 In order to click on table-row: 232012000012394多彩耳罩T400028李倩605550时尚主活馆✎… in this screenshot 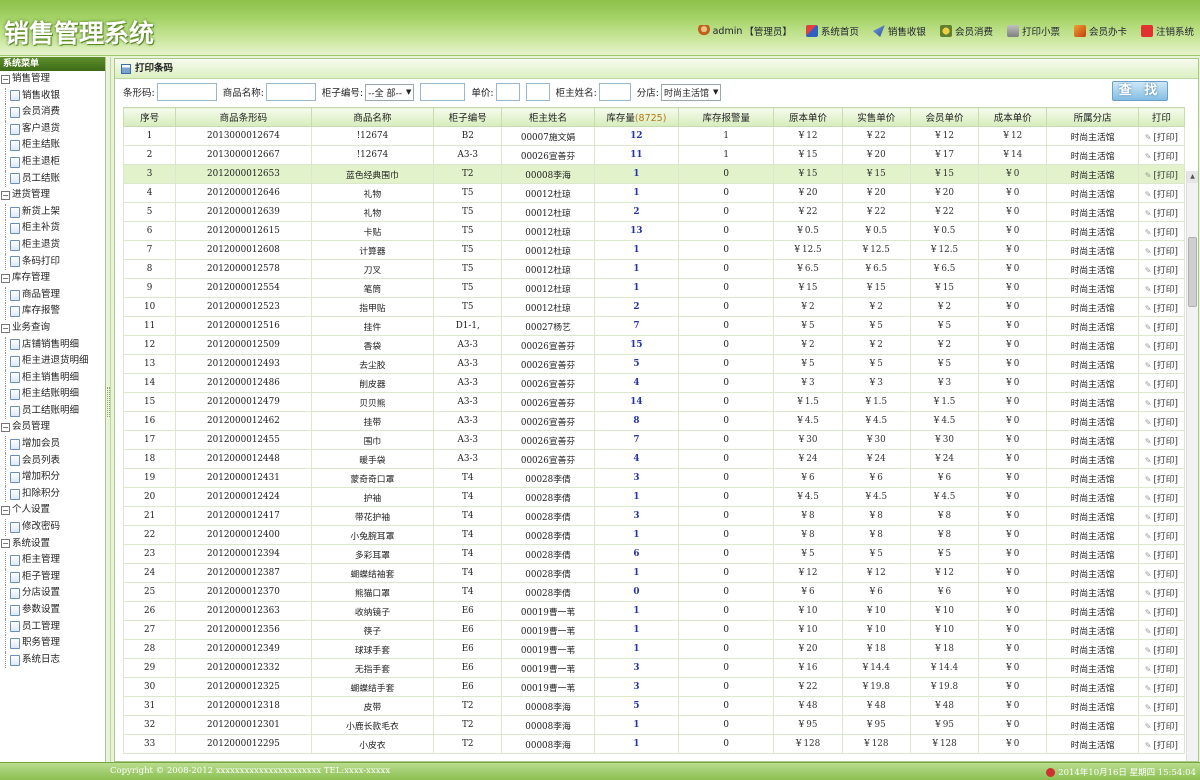, I will do `click(654, 554)`.